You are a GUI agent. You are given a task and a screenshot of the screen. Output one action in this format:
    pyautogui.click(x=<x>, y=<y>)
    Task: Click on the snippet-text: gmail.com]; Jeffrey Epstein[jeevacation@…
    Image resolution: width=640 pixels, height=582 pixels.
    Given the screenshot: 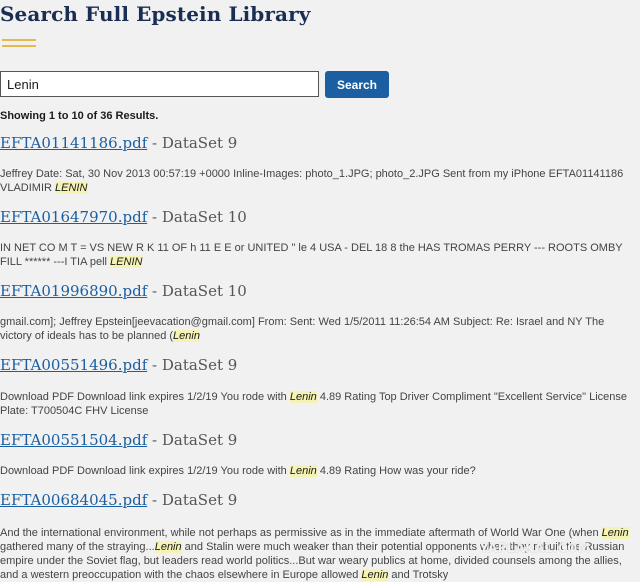 What is the action you would take?
    pyautogui.click(x=302, y=329)
    